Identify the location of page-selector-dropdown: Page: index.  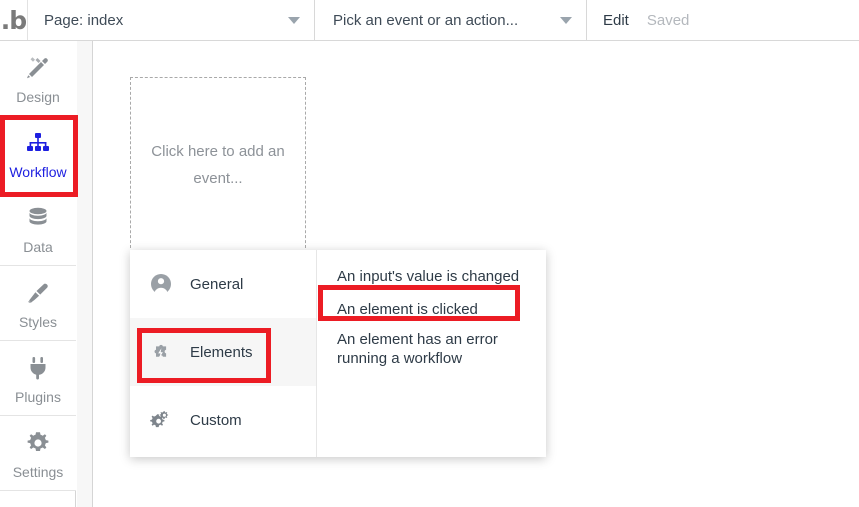
(171, 20).